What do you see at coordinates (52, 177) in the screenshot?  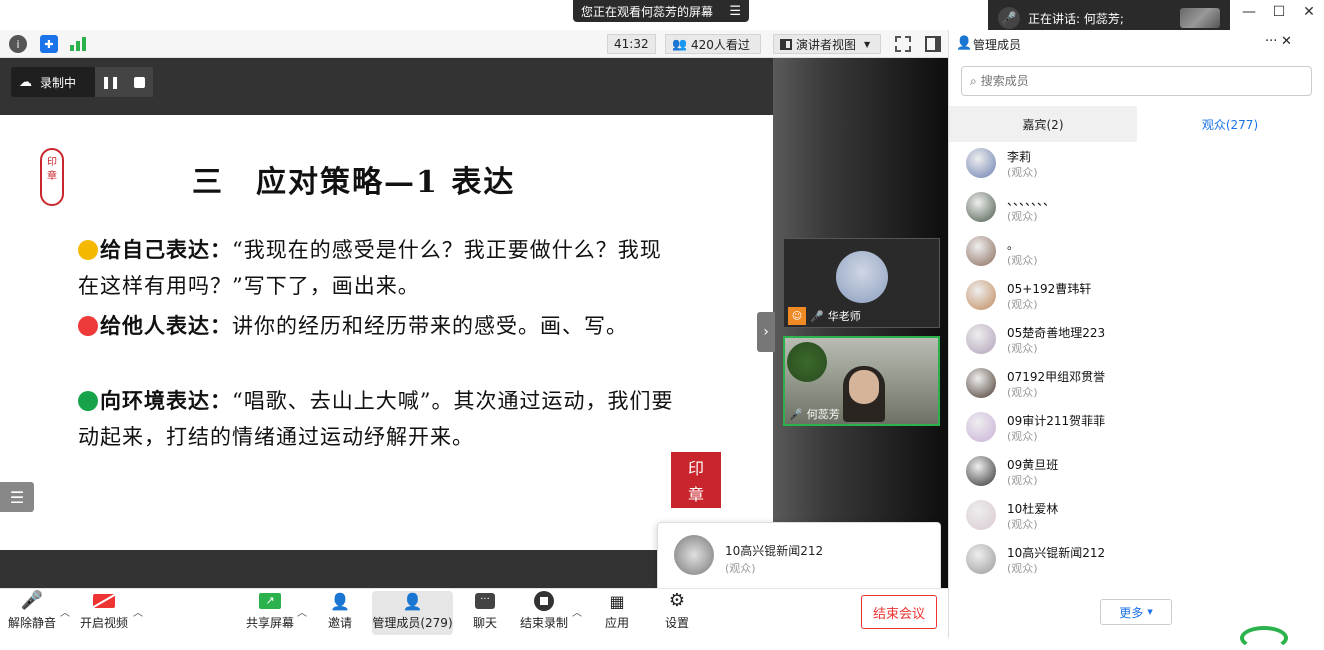 I see `seal-stamp-icon: 印章` at bounding box center [52, 177].